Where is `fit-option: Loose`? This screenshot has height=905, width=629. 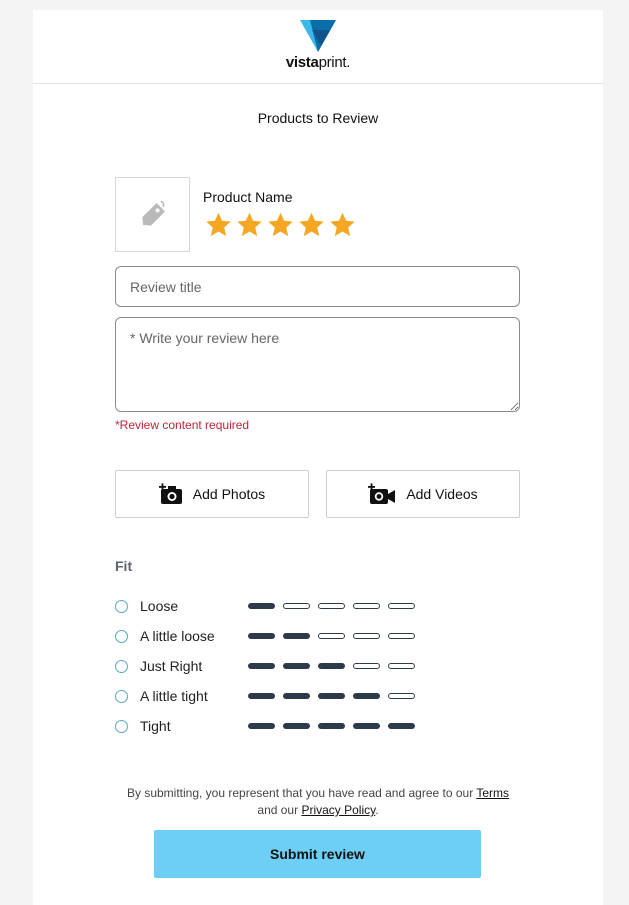 fit-option: Loose is located at coordinates (275, 606).